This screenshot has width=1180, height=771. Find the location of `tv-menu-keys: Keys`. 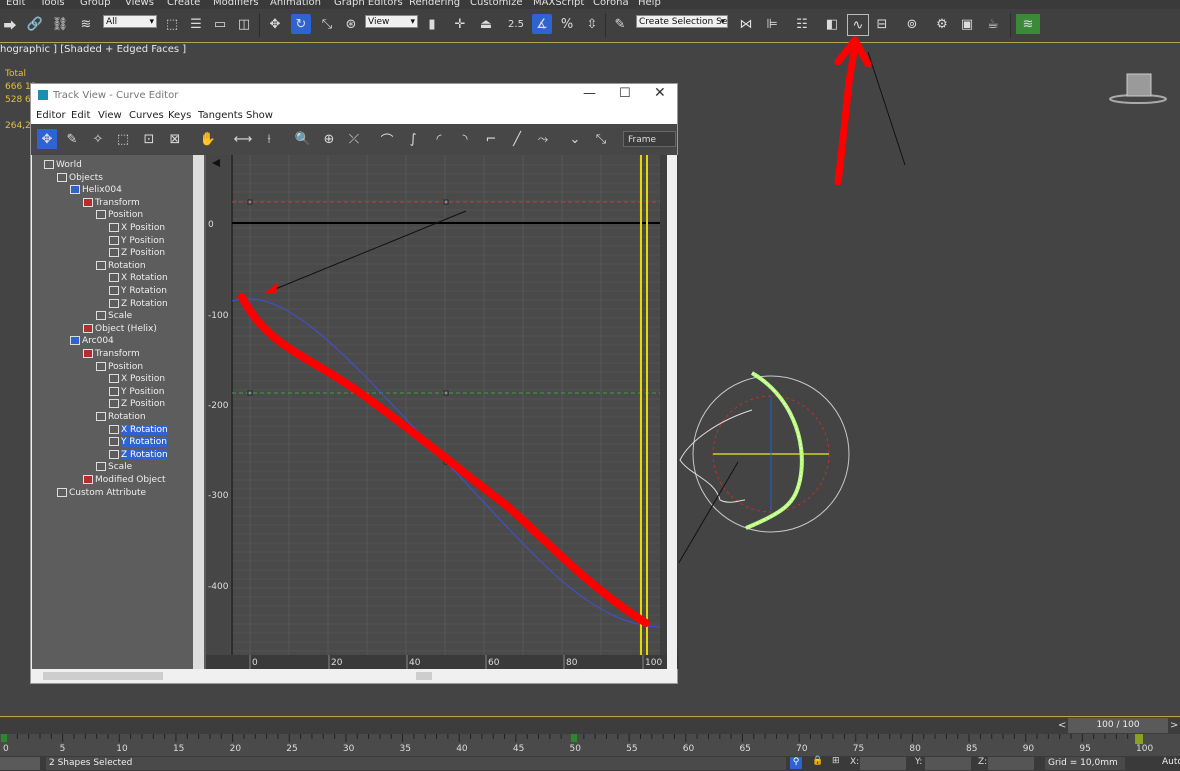

tv-menu-keys: Keys is located at coordinates (179, 115).